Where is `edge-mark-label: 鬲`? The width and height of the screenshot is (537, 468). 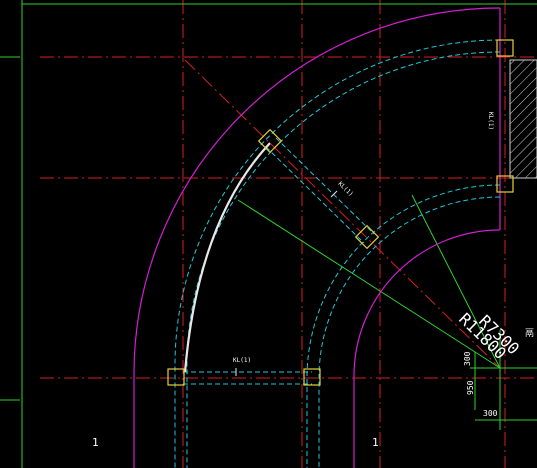 edge-mark-label: 鬲 is located at coordinates (529, 333).